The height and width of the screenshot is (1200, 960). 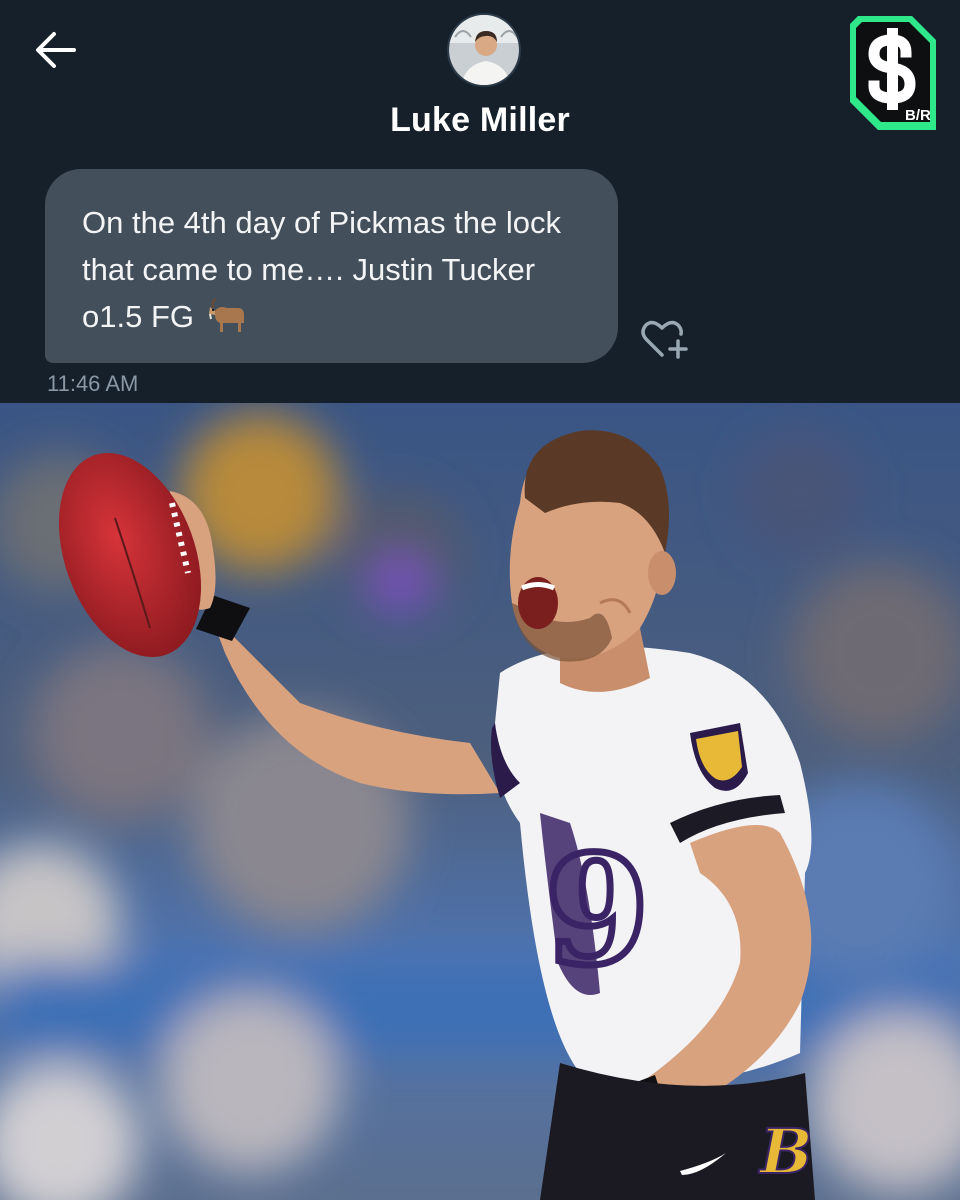 I want to click on br-betting-dollar-icon: B/R, so click(x=893, y=73).